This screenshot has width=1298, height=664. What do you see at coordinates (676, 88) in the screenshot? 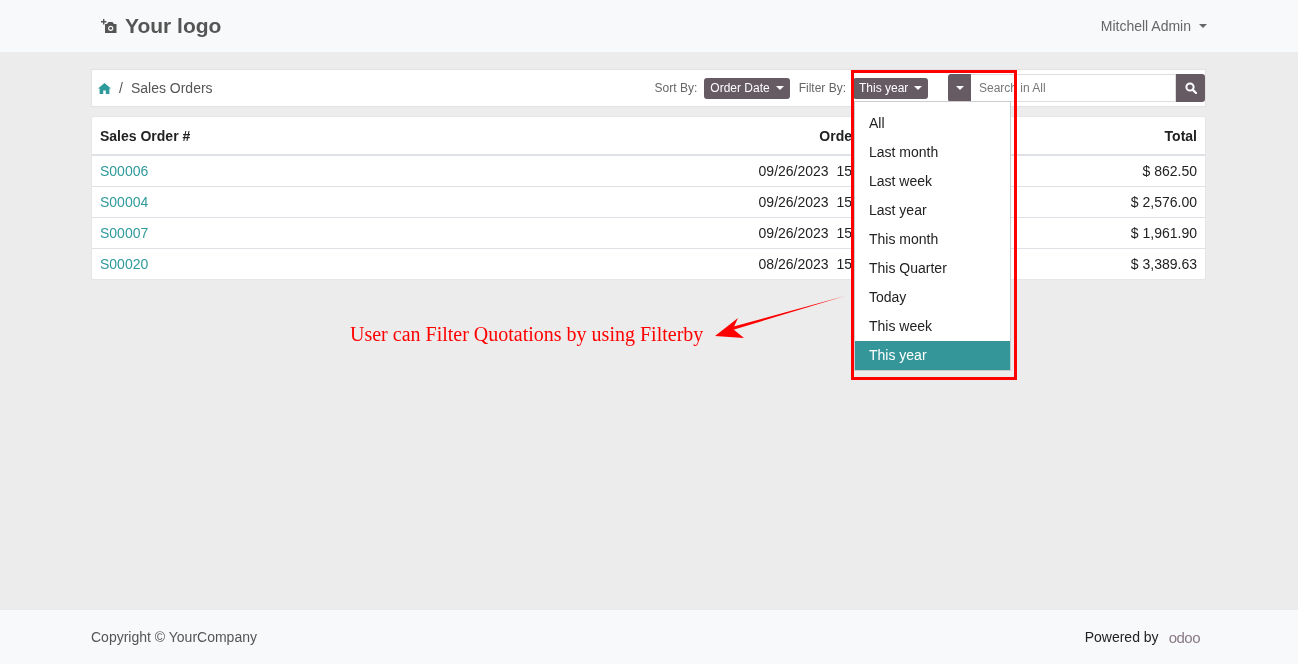
I see `sort-label: Sort By:` at bounding box center [676, 88].